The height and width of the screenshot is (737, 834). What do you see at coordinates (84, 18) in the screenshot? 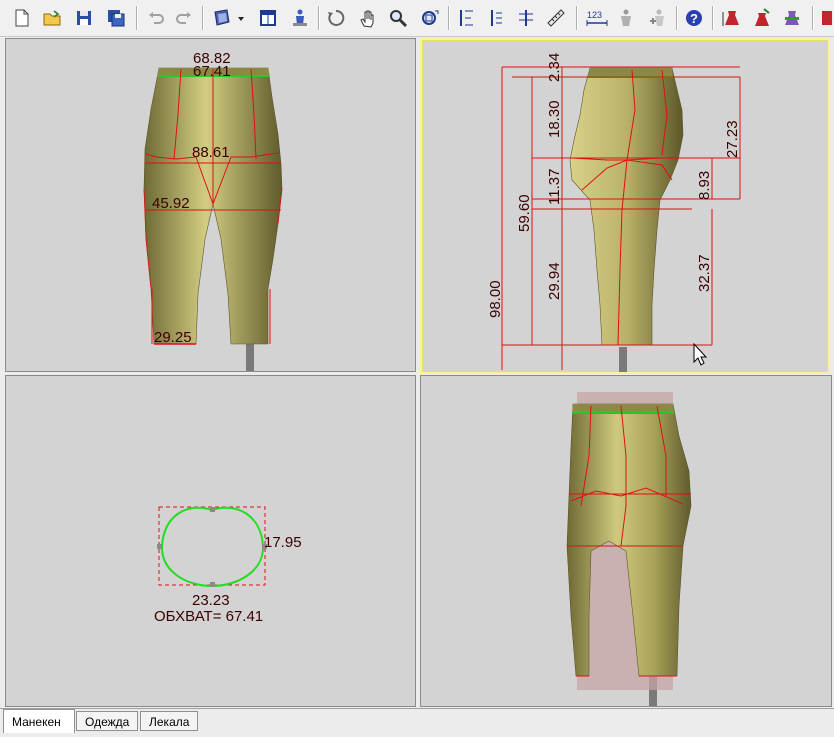
I see `save-icon` at bounding box center [84, 18].